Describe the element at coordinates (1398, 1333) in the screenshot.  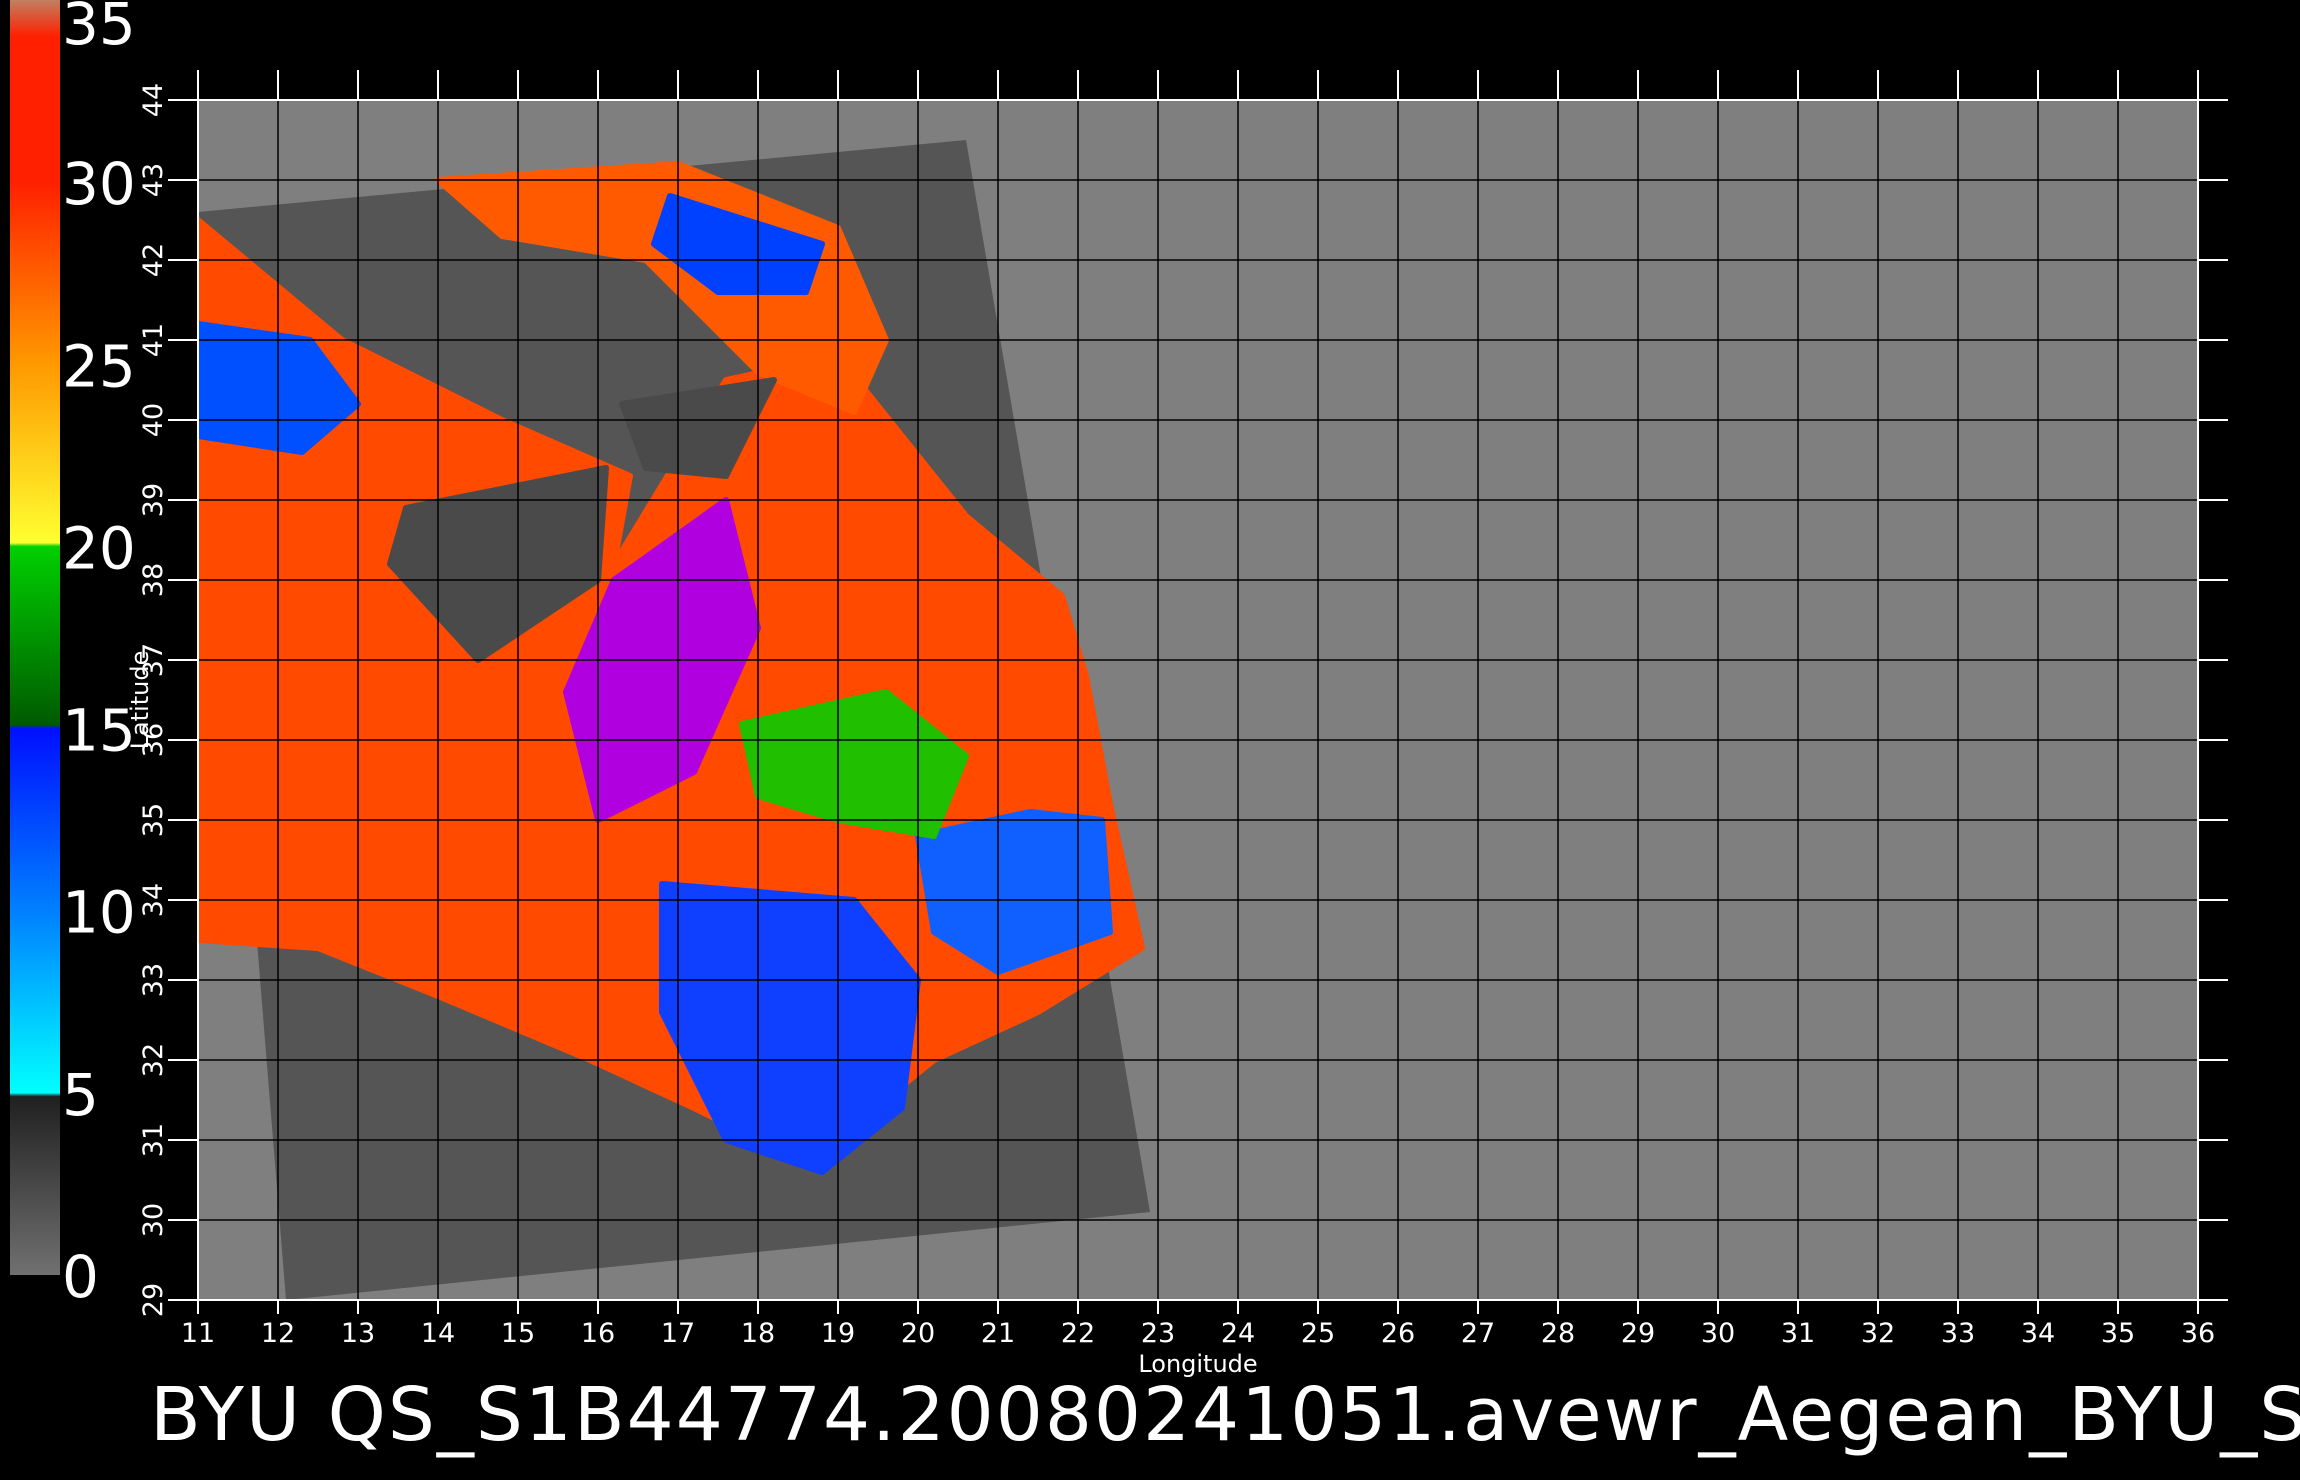
I see `x-tick-label: 26` at that location.